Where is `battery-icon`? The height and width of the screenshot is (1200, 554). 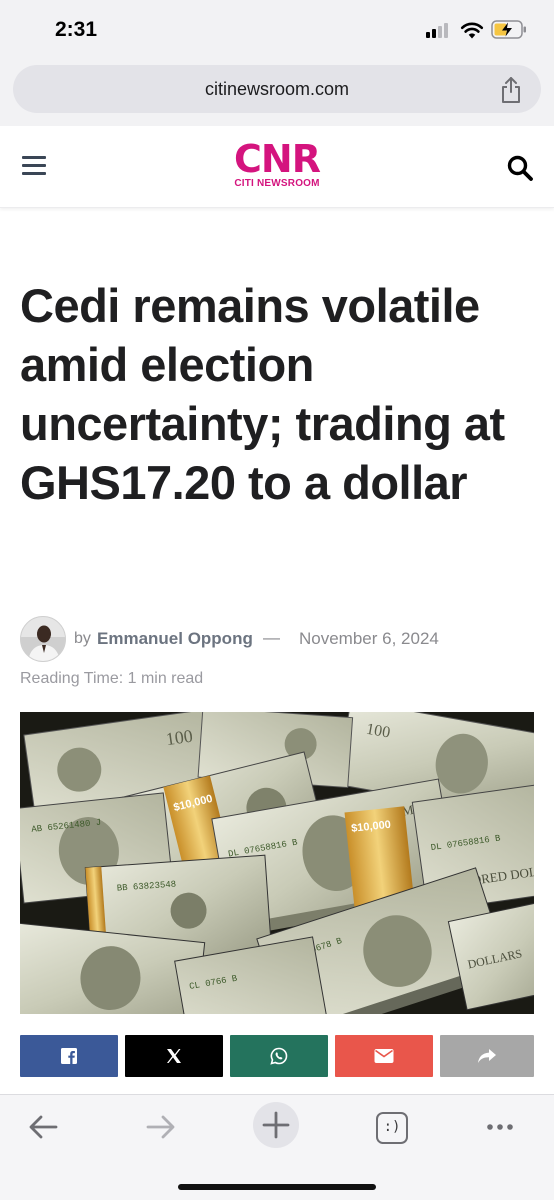
battery-icon is located at coordinates (508, 29).